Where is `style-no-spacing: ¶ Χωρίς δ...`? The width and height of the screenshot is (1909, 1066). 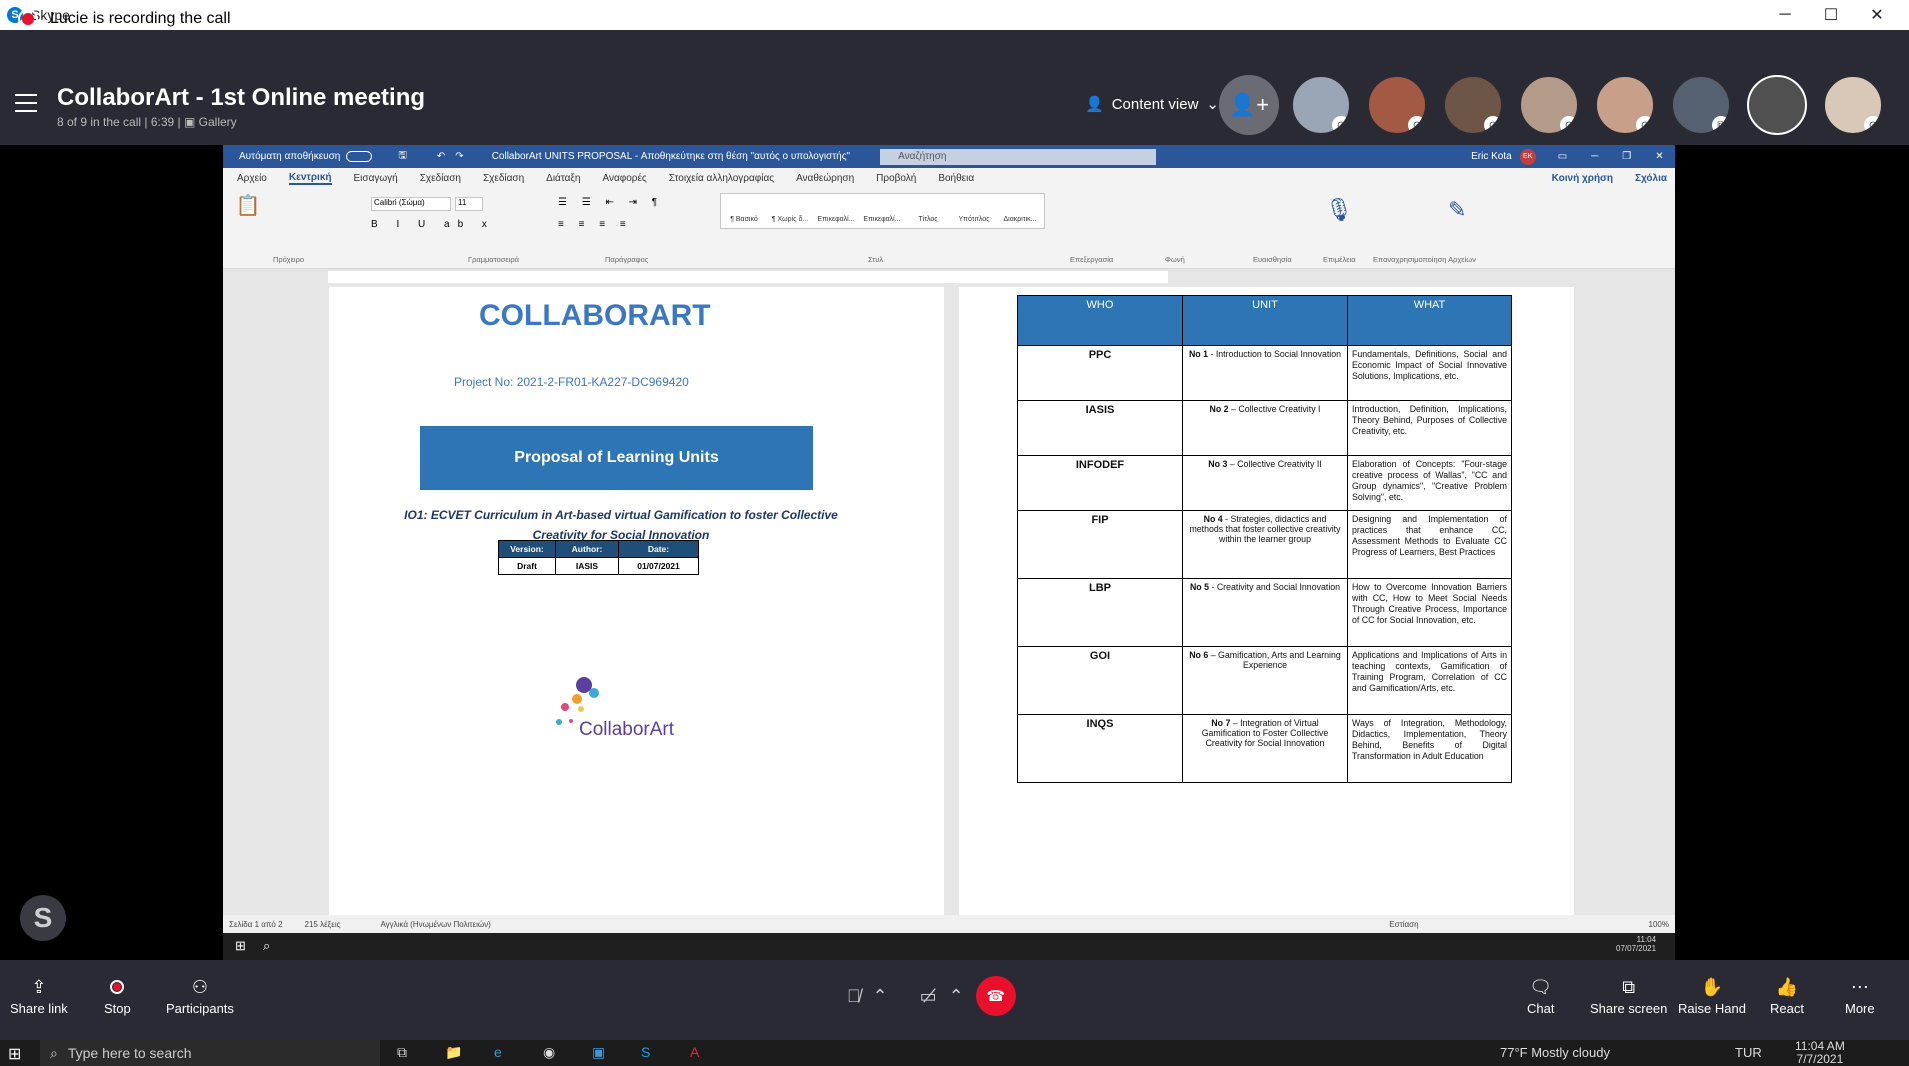
style-no-spacing: ¶ Χωρίς δ... is located at coordinates (790, 211).